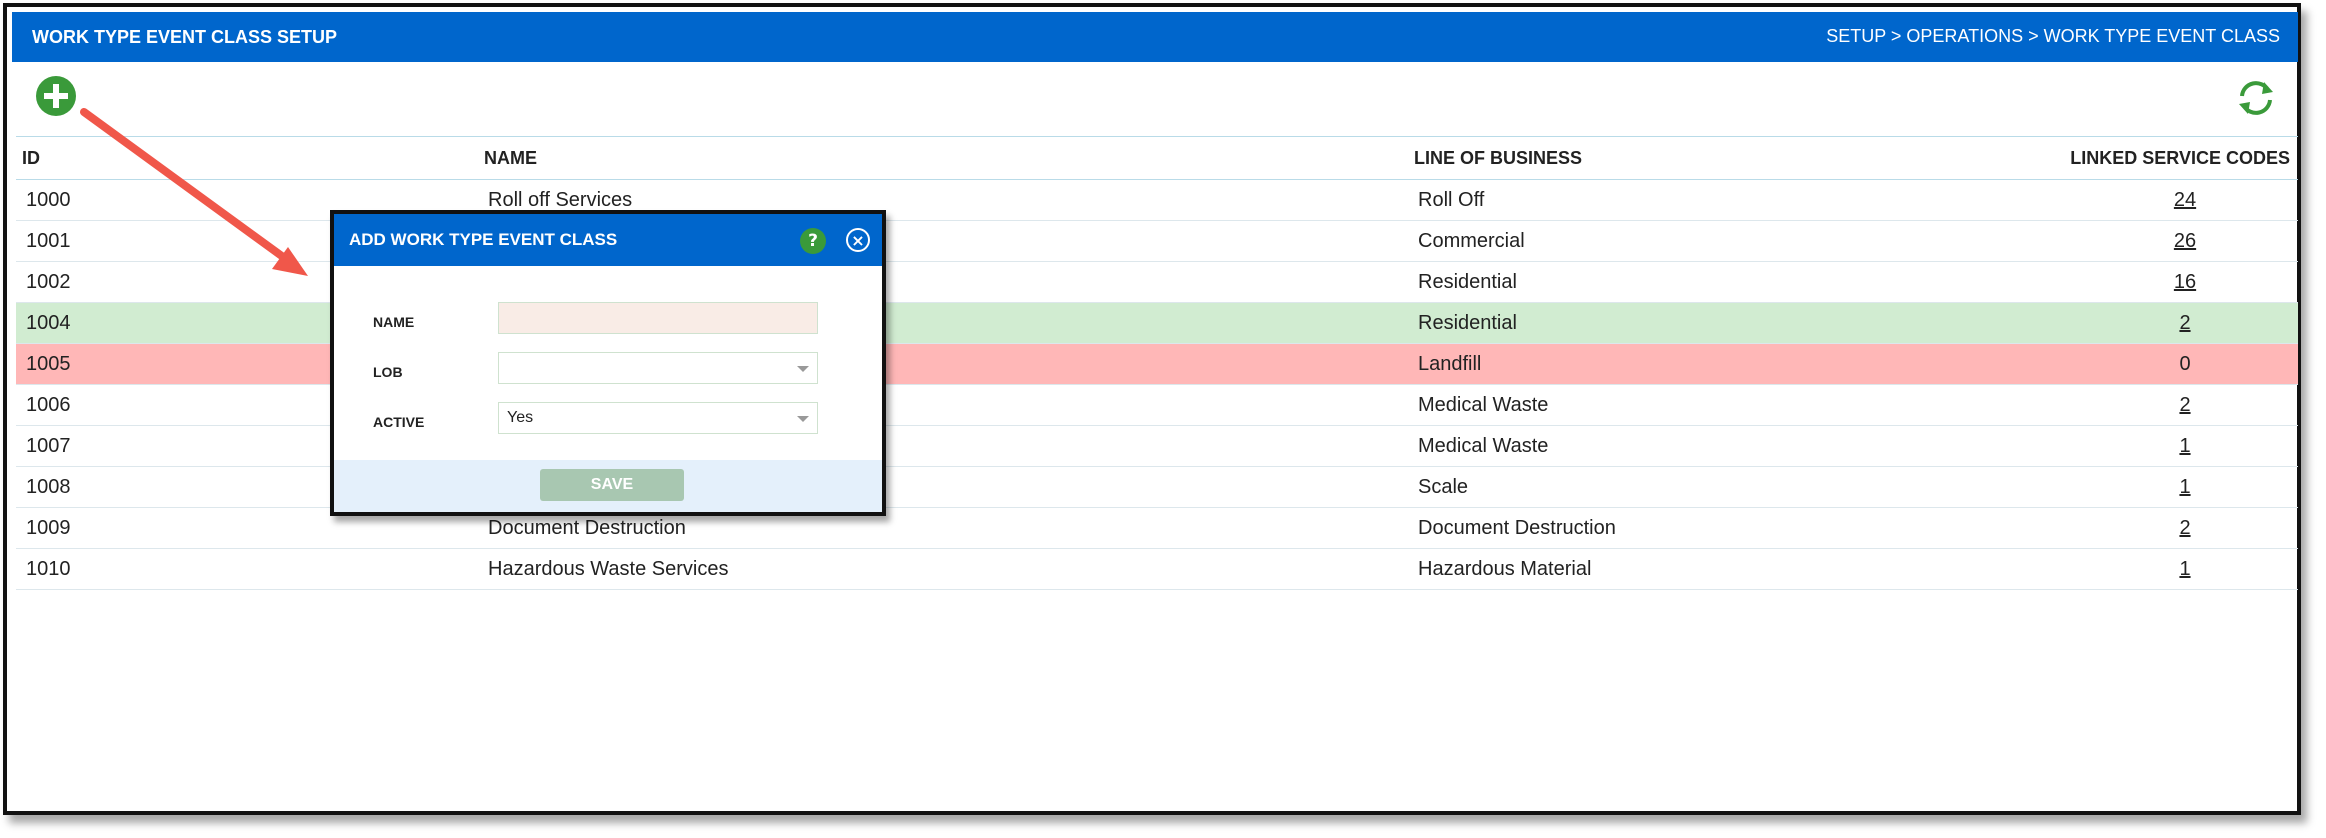 This screenshot has width=2326, height=838. What do you see at coordinates (388, 372) in the screenshot?
I see `lob-label: LOB` at bounding box center [388, 372].